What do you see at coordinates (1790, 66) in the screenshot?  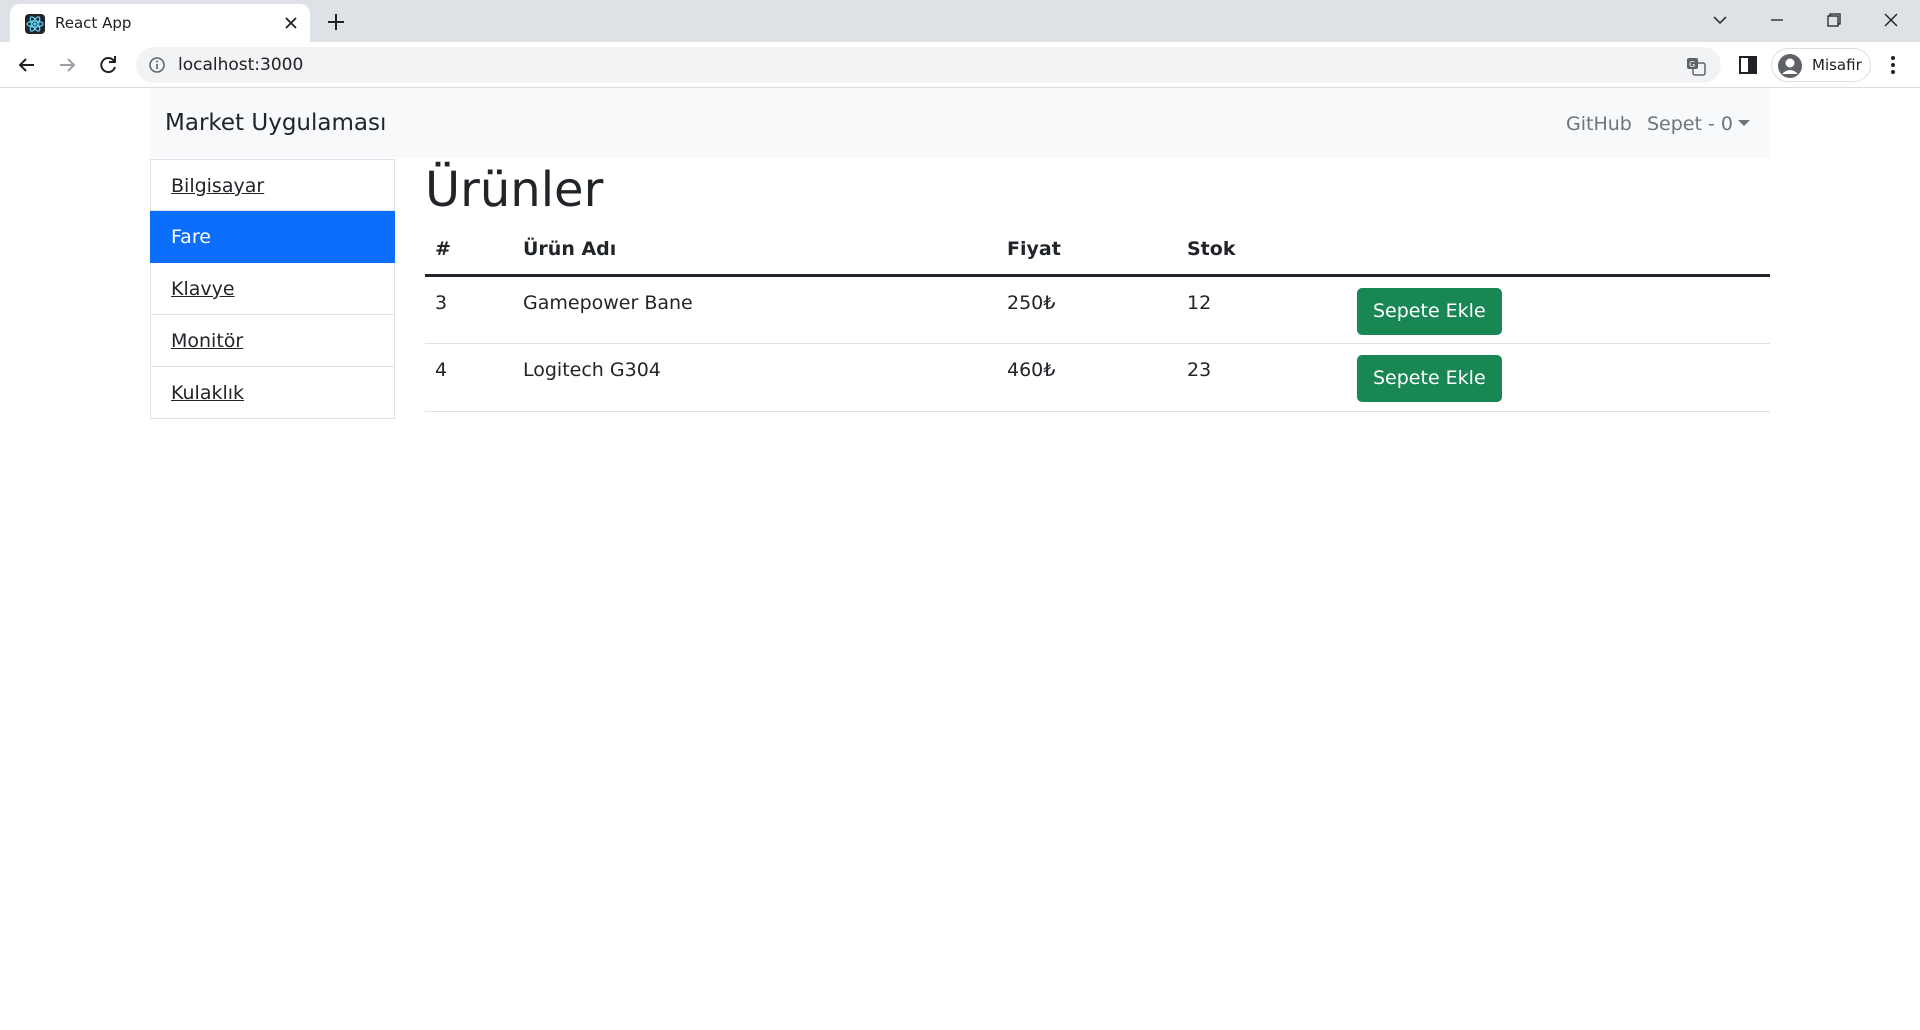 I see `avatar-icon` at bounding box center [1790, 66].